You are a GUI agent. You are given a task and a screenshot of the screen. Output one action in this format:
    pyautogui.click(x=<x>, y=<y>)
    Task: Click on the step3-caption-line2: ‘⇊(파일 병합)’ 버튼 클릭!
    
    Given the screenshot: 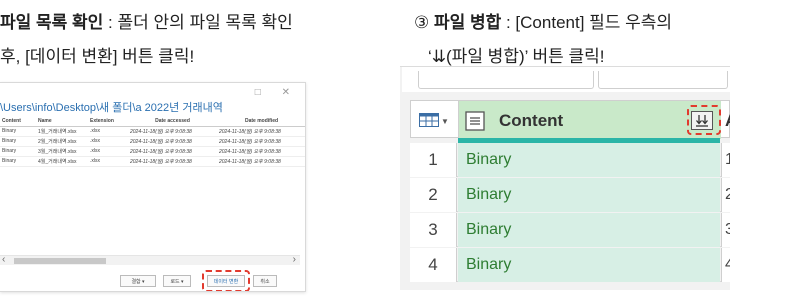 What is the action you would take?
    pyautogui.click(x=516, y=56)
    